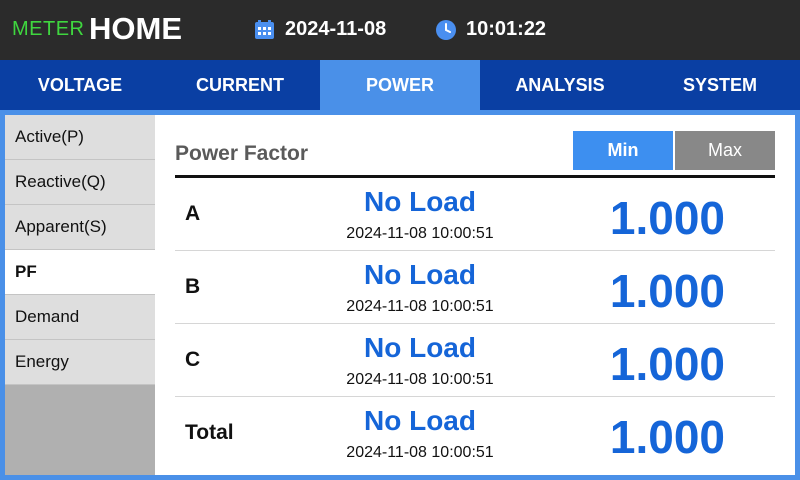 Image resolution: width=800 pixels, height=480 pixels. I want to click on sidebar-item-demand: Demand, so click(80, 317).